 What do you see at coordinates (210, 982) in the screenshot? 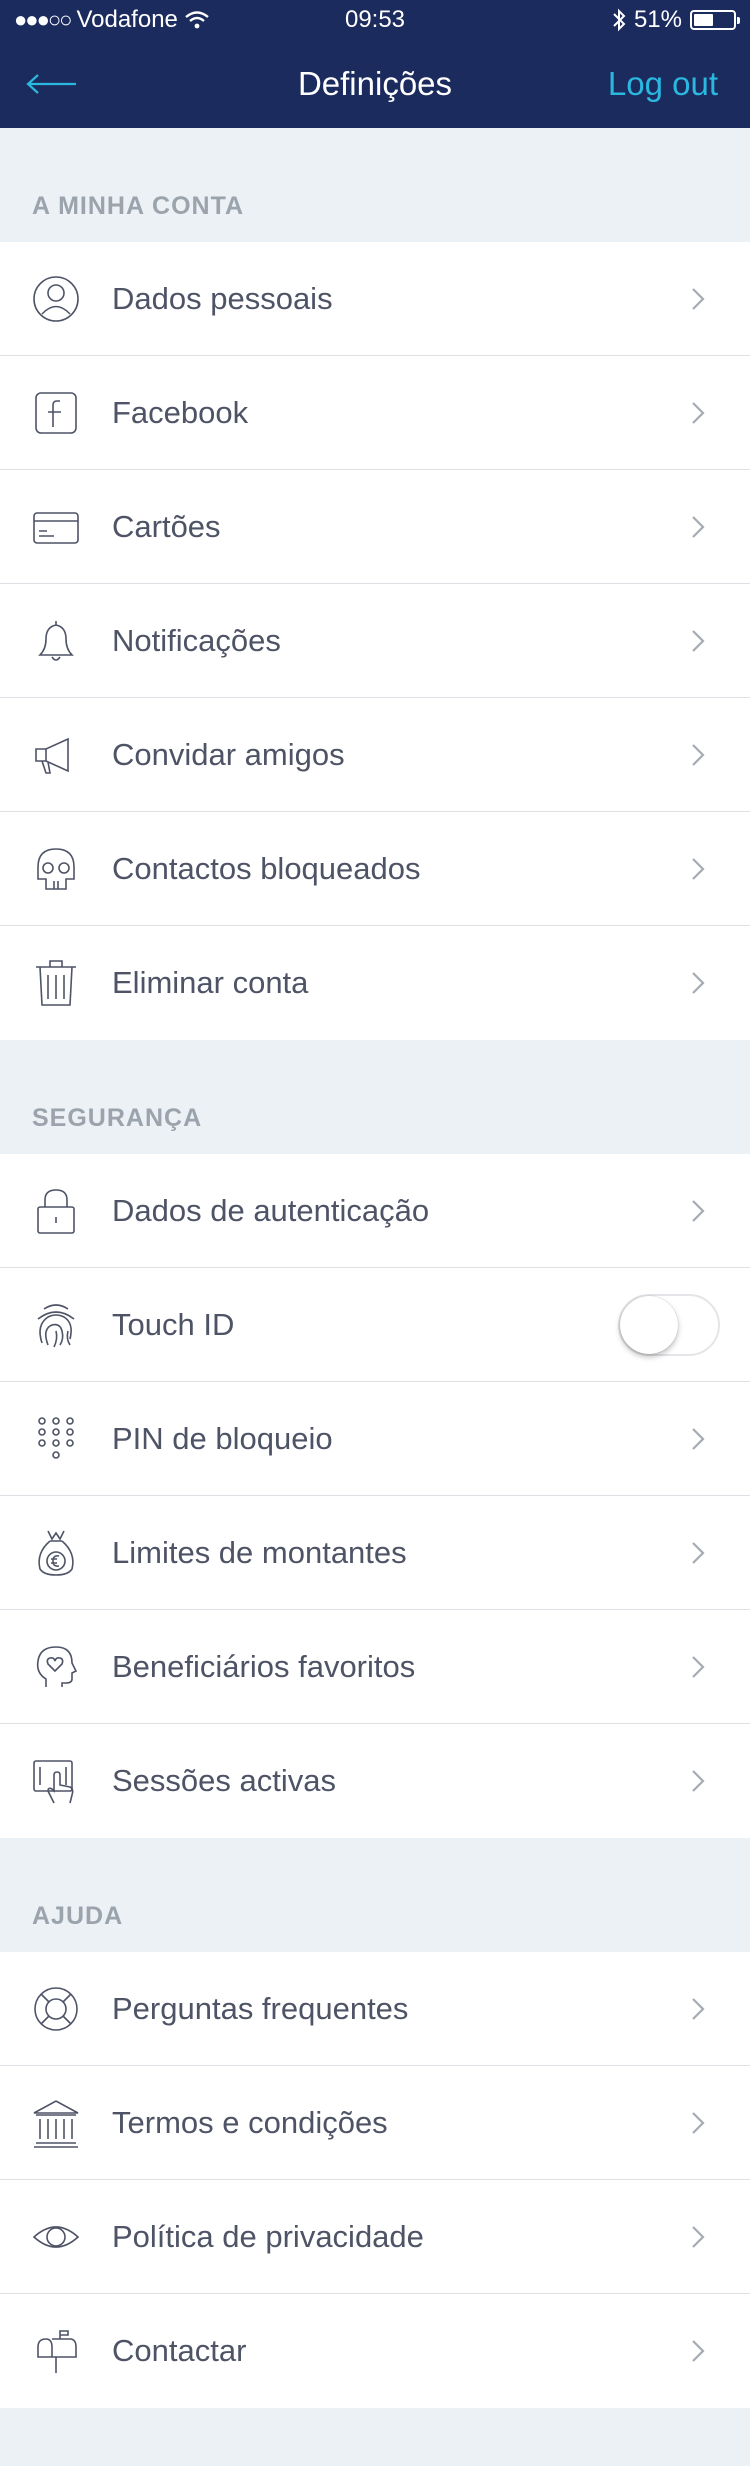
I see `settings-item-label: Eliminar conta` at bounding box center [210, 982].